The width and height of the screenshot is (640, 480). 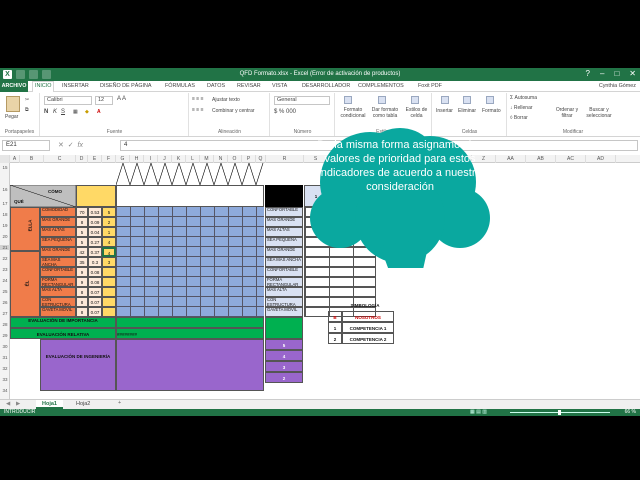 What do you see at coordinates (61, 145) in the screenshot?
I see `cancel-icon: ✕` at bounding box center [61, 145].